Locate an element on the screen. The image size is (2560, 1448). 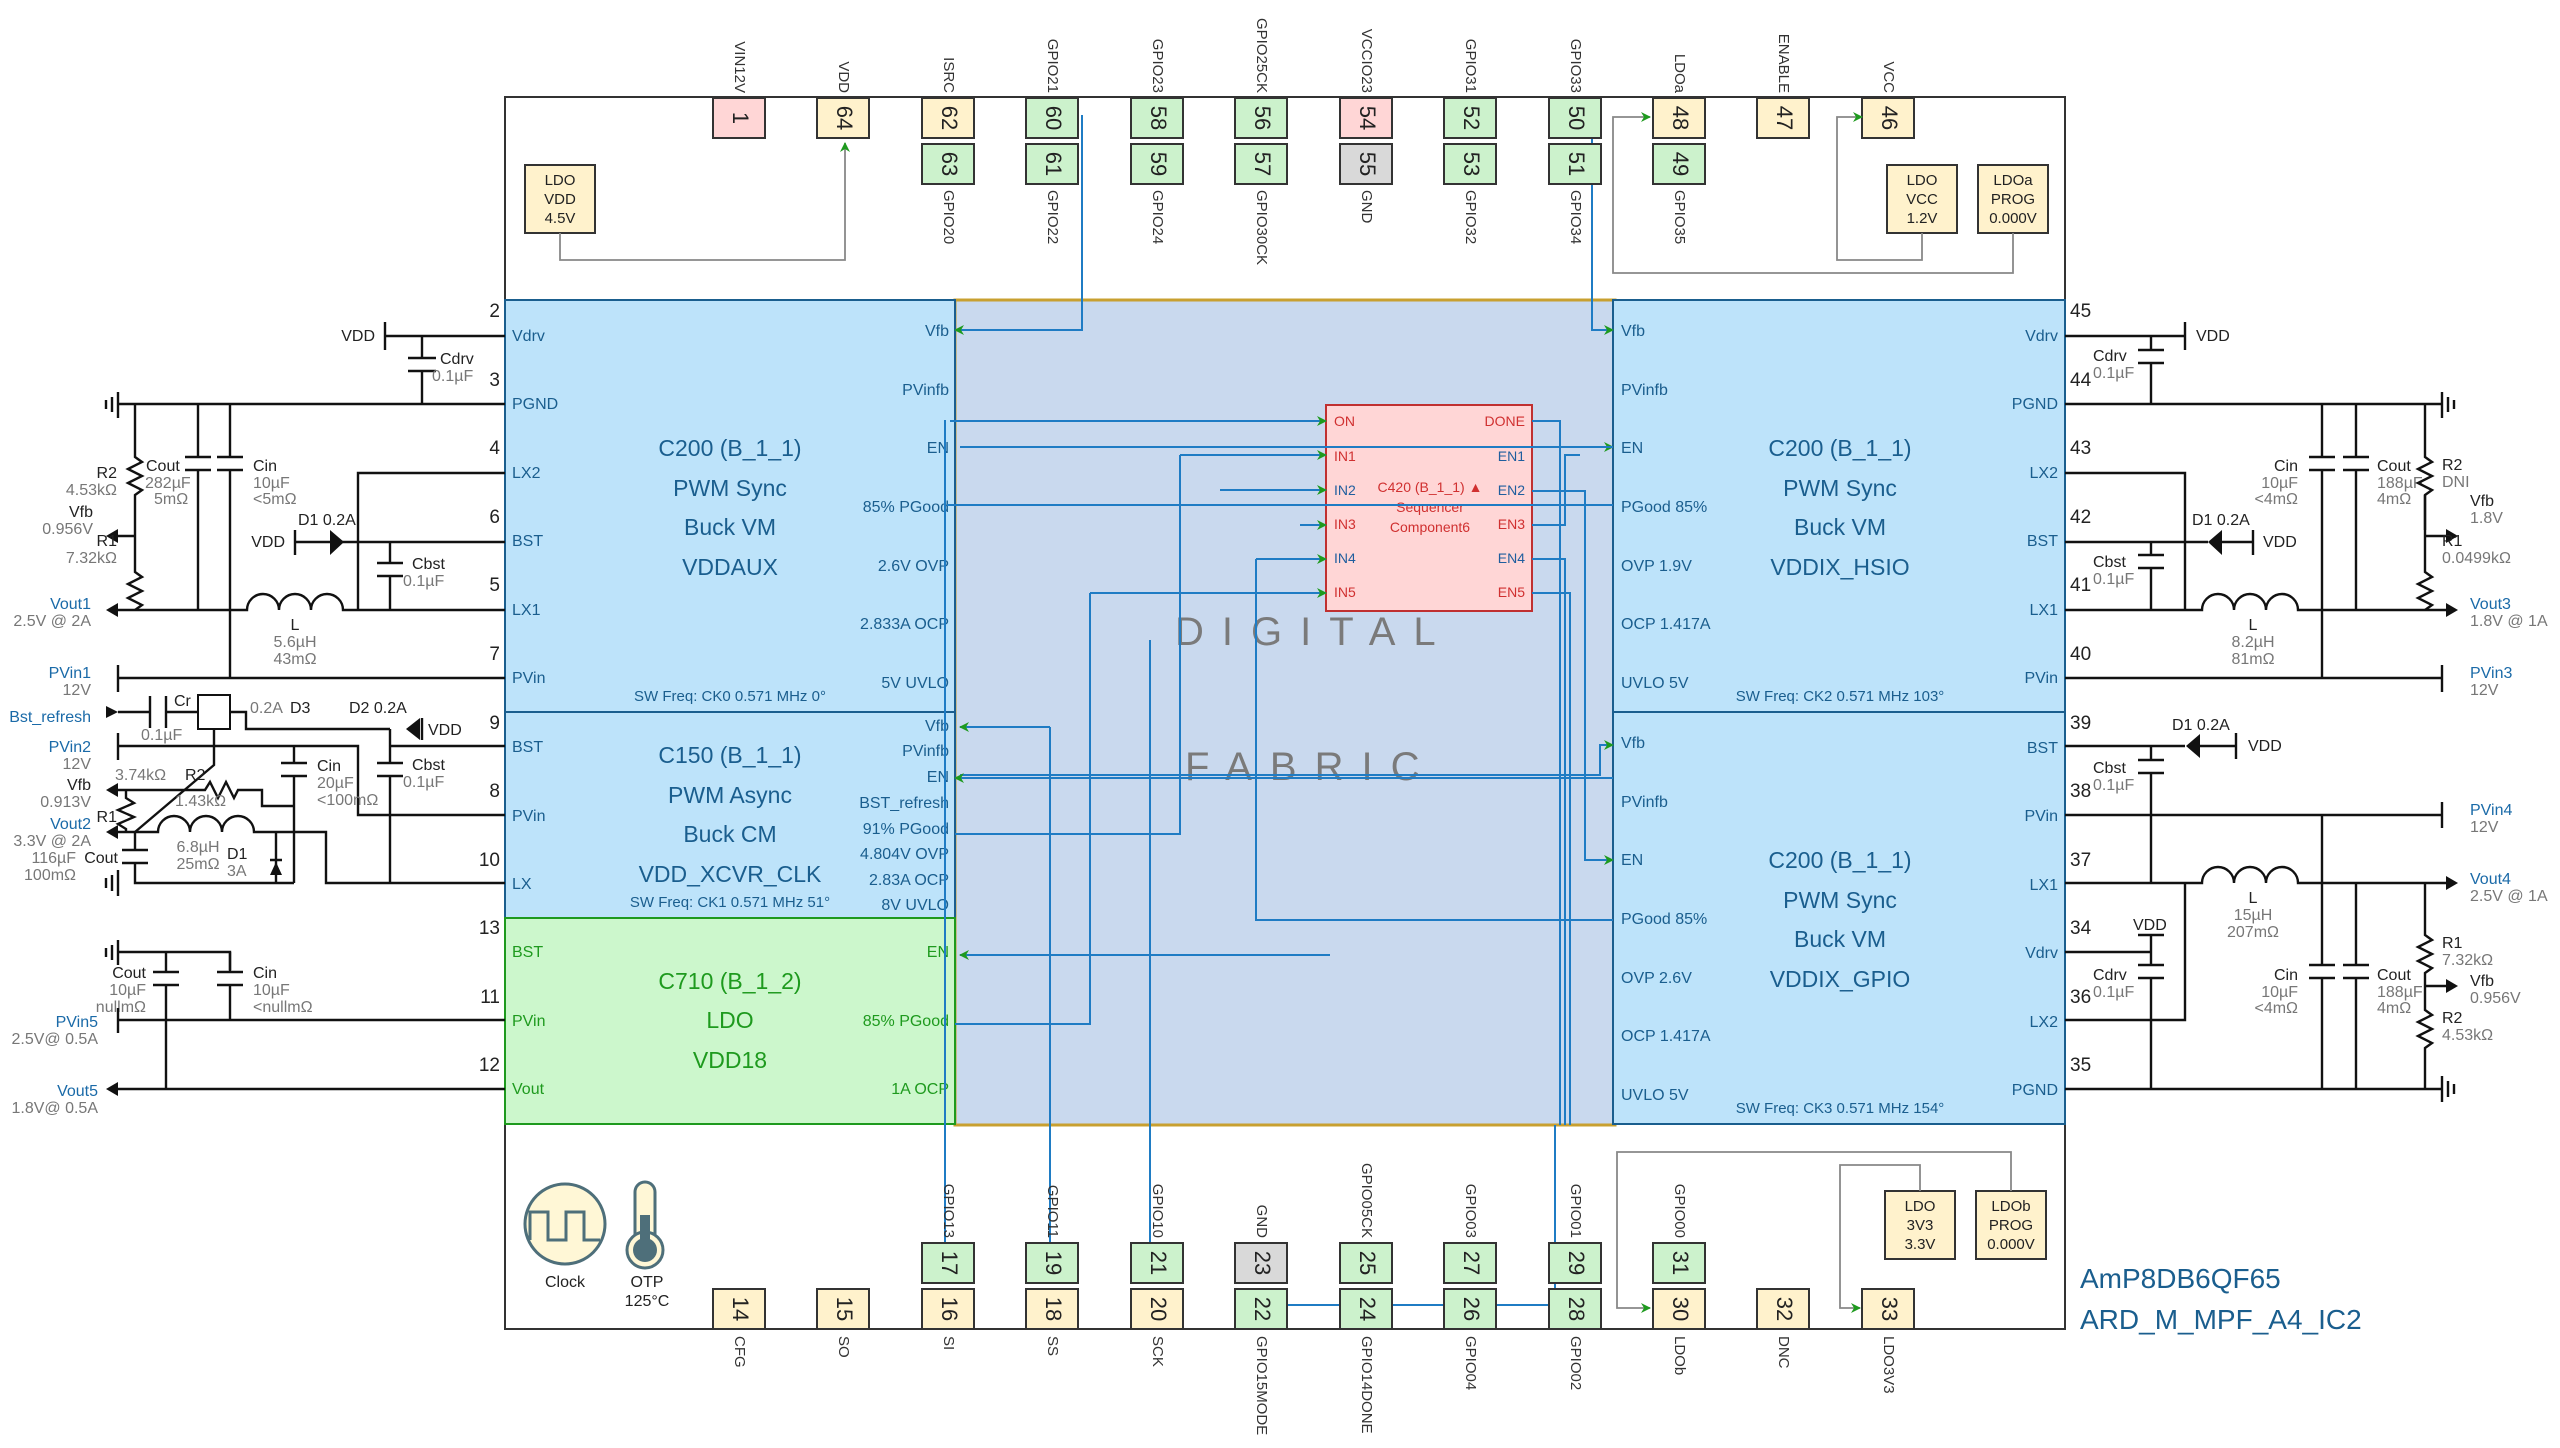
pin-label: GPIO14DONE is located at coordinates (1366, 1385).